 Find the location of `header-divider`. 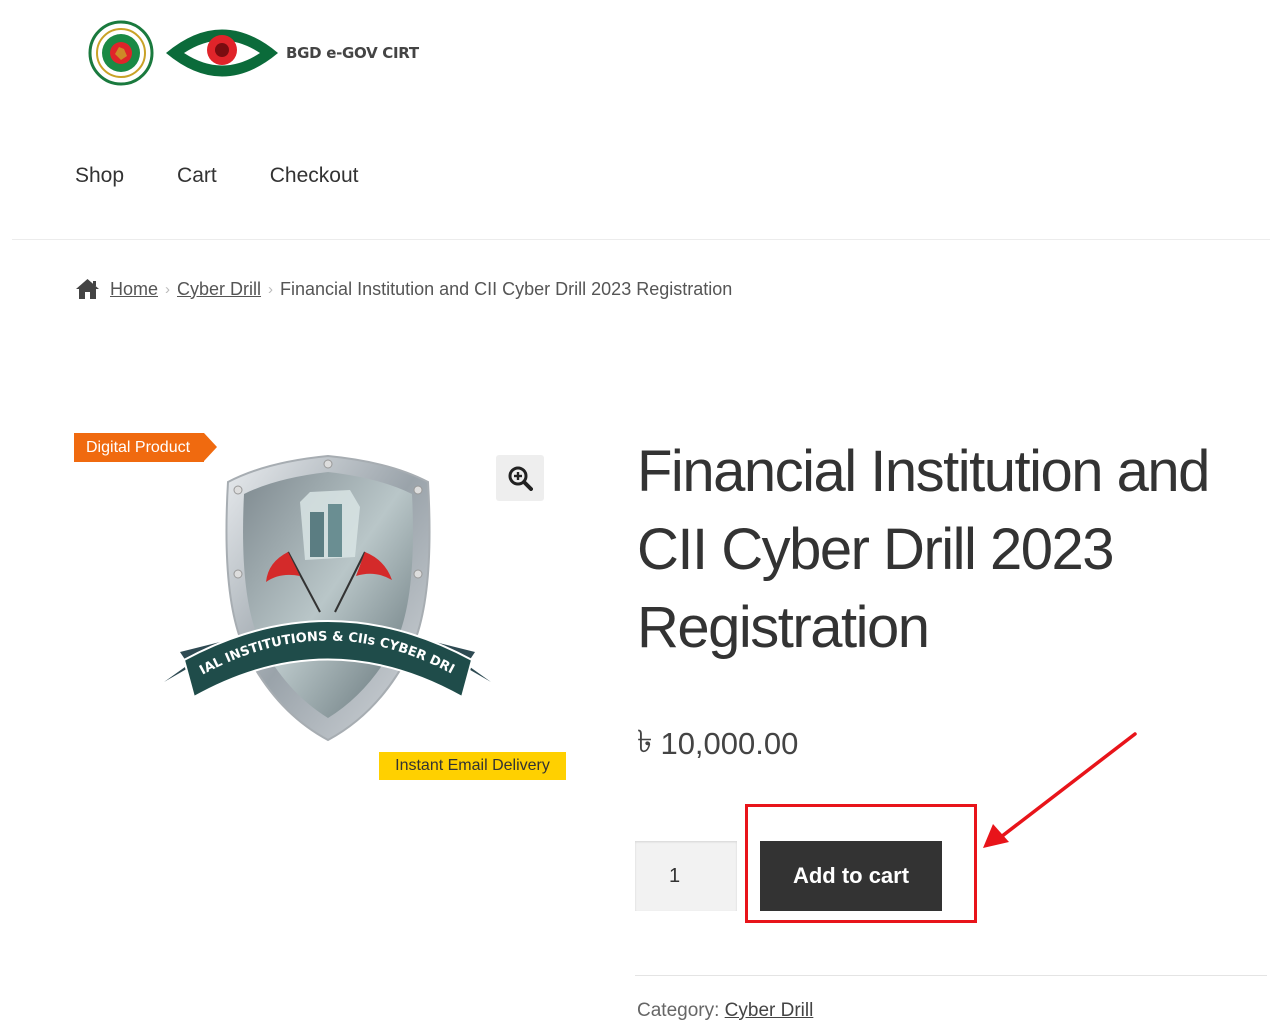

header-divider is located at coordinates (641, 239).